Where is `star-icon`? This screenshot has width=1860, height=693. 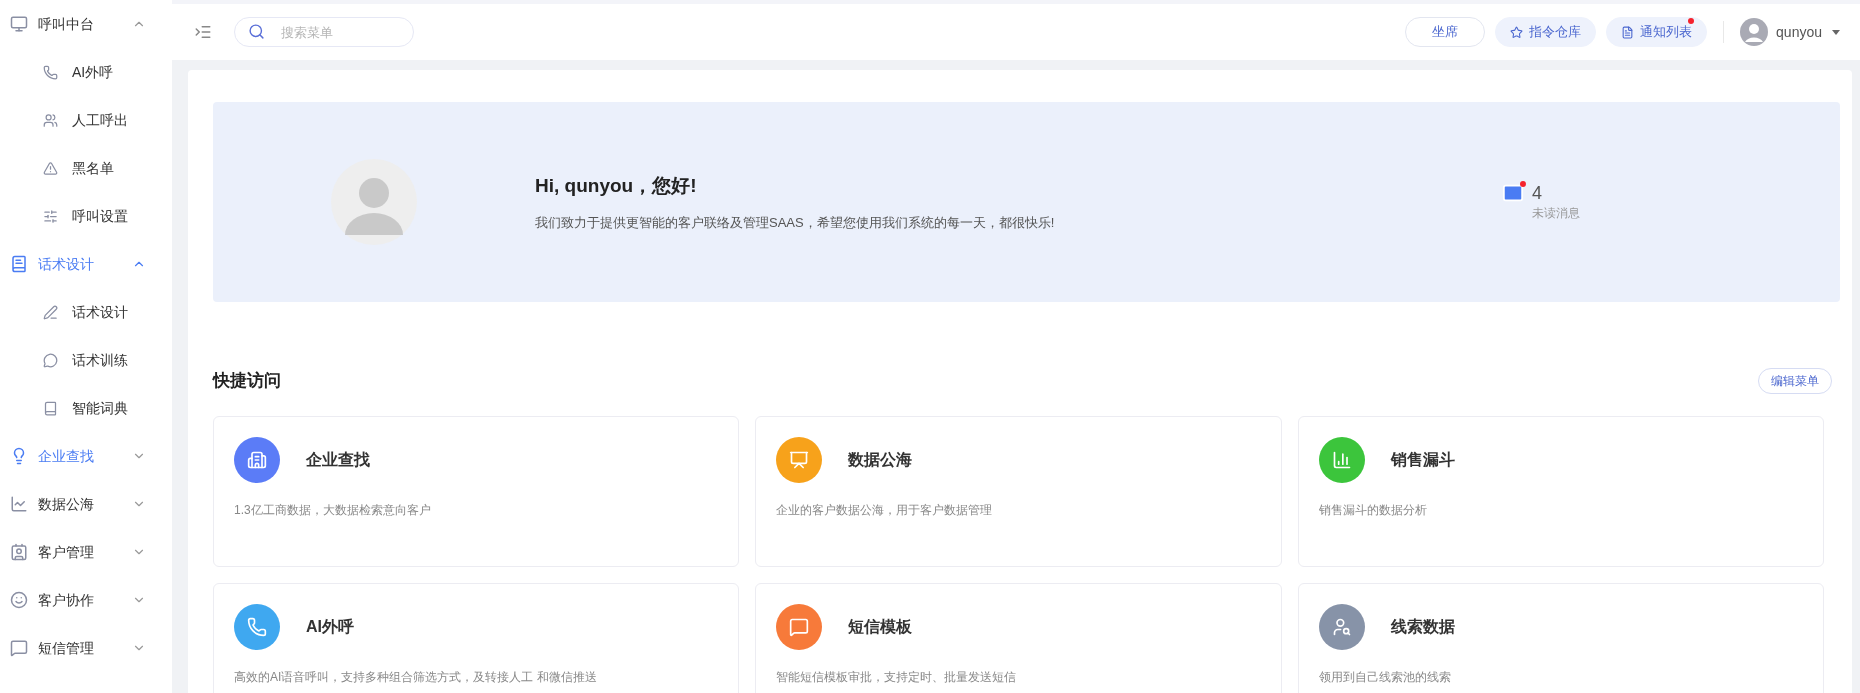 star-icon is located at coordinates (1517, 32).